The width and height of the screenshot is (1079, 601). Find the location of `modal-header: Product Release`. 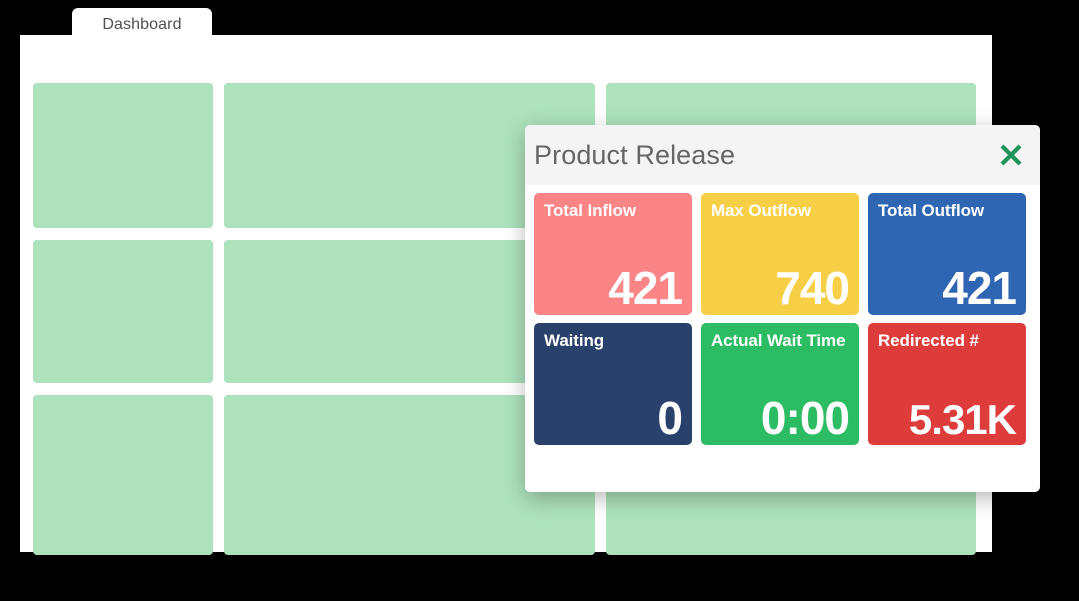

modal-header: Product Release is located at coordinates (782, 155).